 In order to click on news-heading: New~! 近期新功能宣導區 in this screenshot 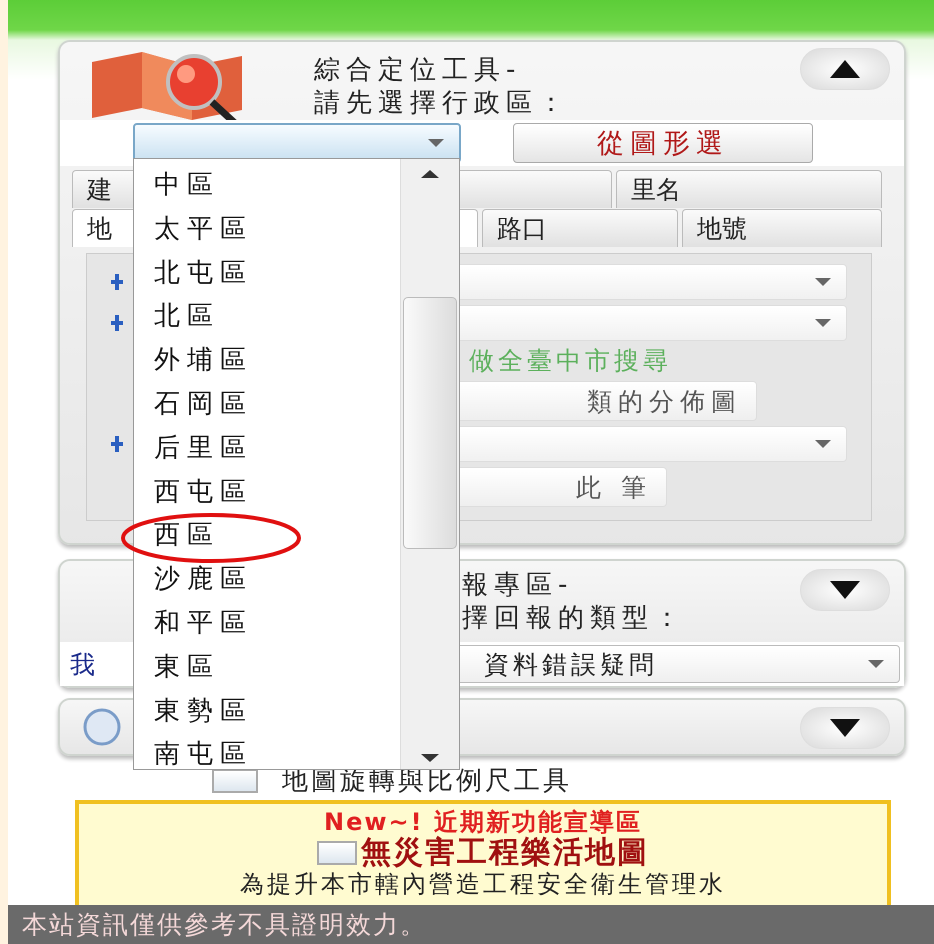, I will do `click(483, 822)`.